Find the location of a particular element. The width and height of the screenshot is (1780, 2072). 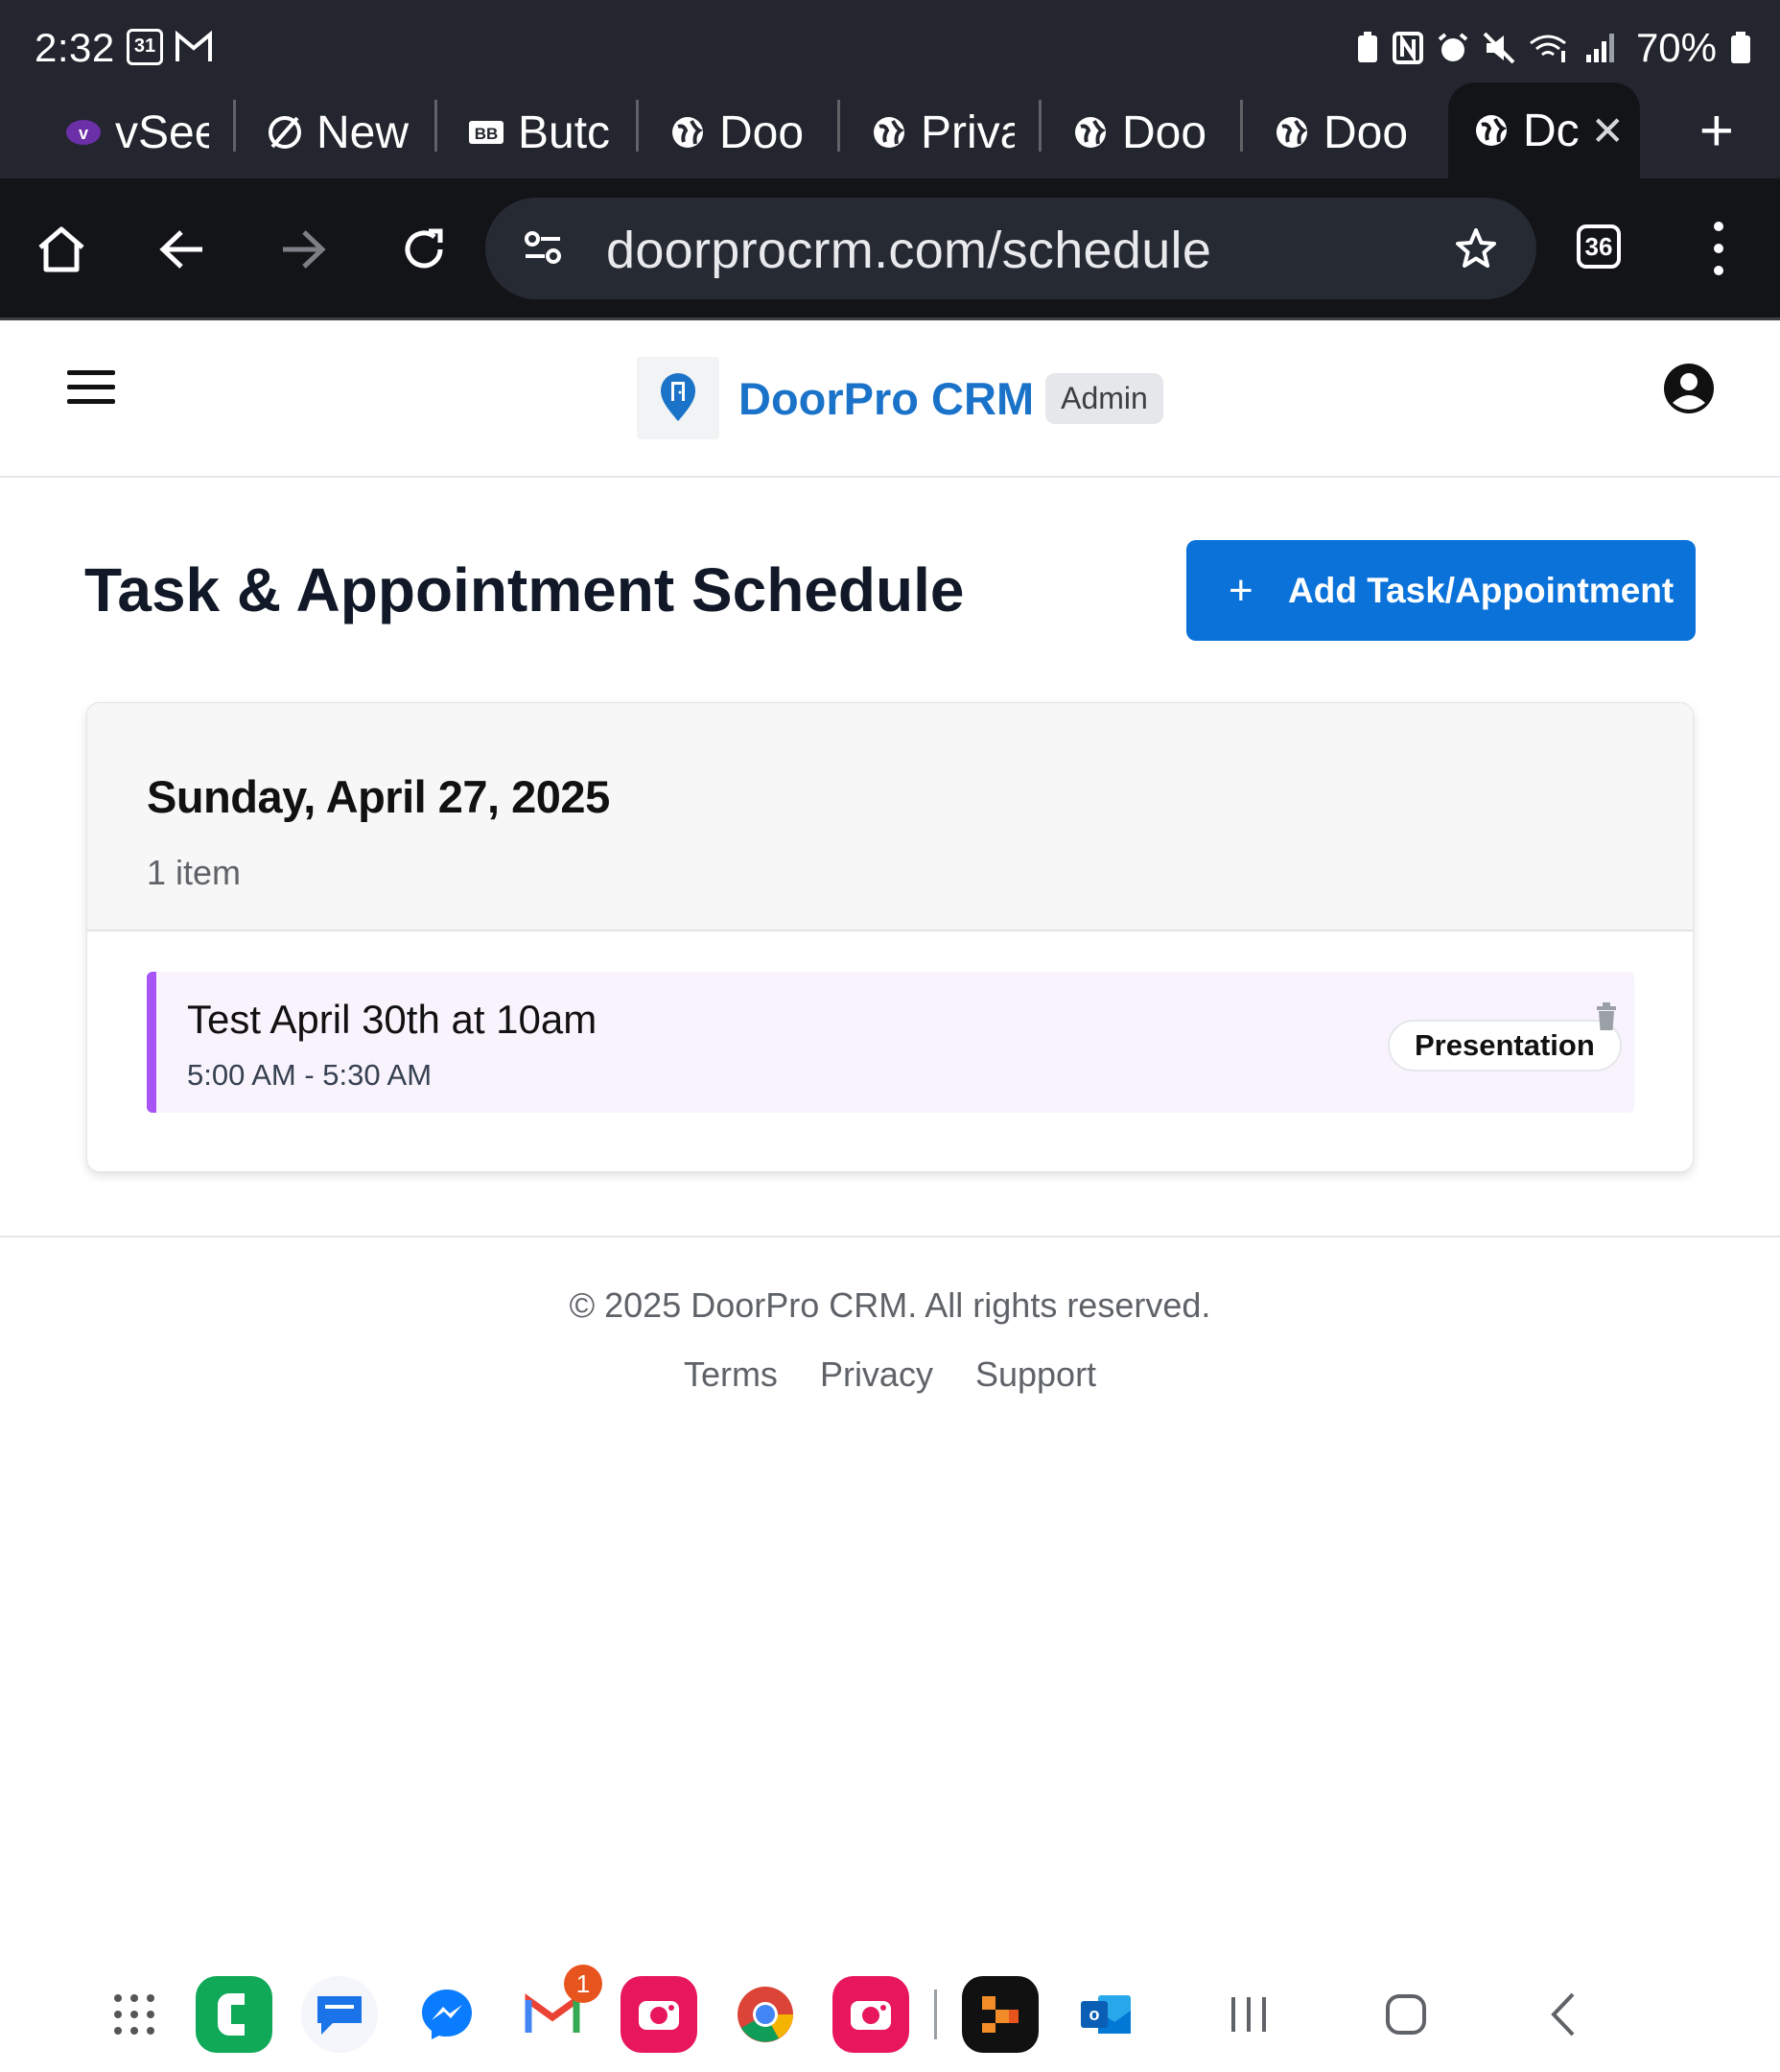

tab-butc: BB Butc is located at coordinates (540, 132).